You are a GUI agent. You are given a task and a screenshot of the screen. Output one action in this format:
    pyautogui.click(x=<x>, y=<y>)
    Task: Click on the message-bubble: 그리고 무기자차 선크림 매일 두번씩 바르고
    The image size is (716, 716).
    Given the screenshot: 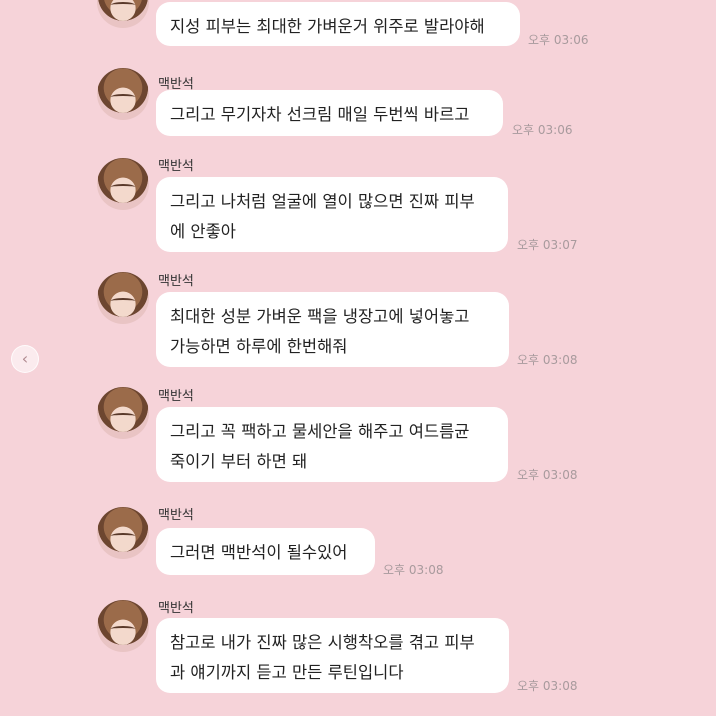 What is the action you would take?
    pyautogui.click(x=329, y=113)
    